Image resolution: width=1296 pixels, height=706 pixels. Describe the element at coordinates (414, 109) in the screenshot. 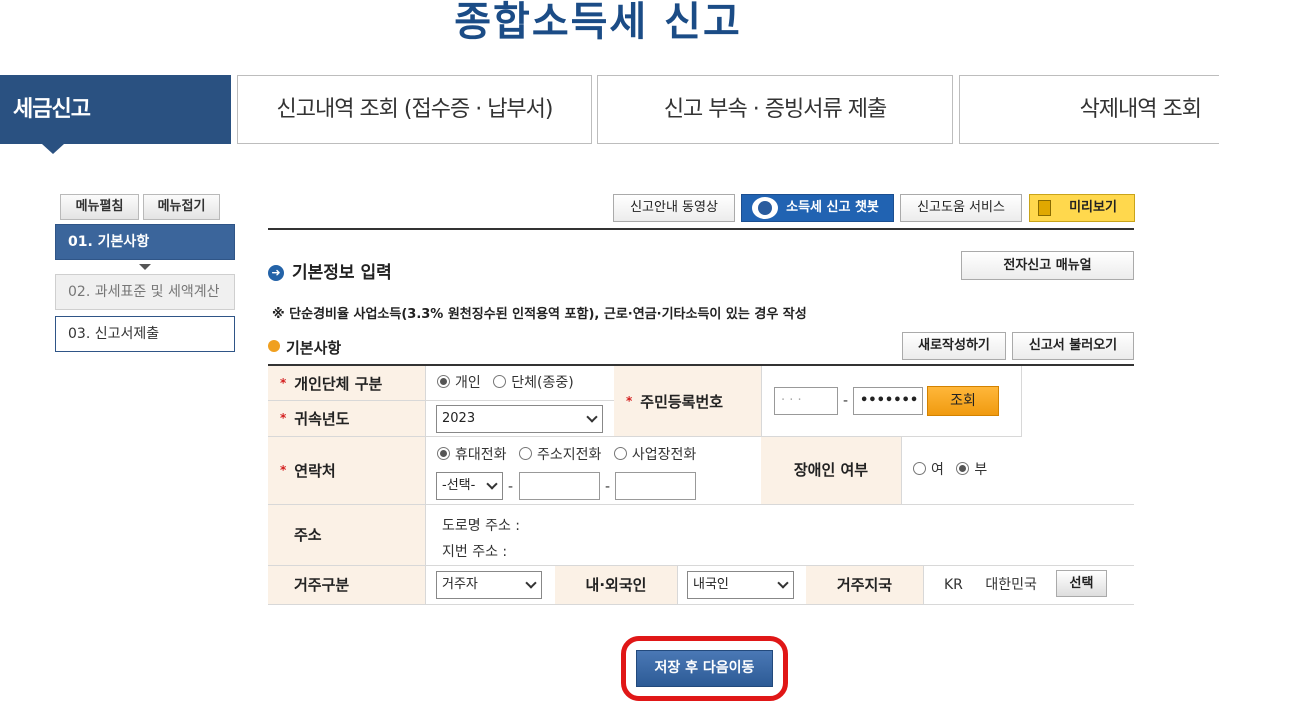

I see `tab-filing-history: 신고내역 조회 (접수증 · 납부서)` at that location.